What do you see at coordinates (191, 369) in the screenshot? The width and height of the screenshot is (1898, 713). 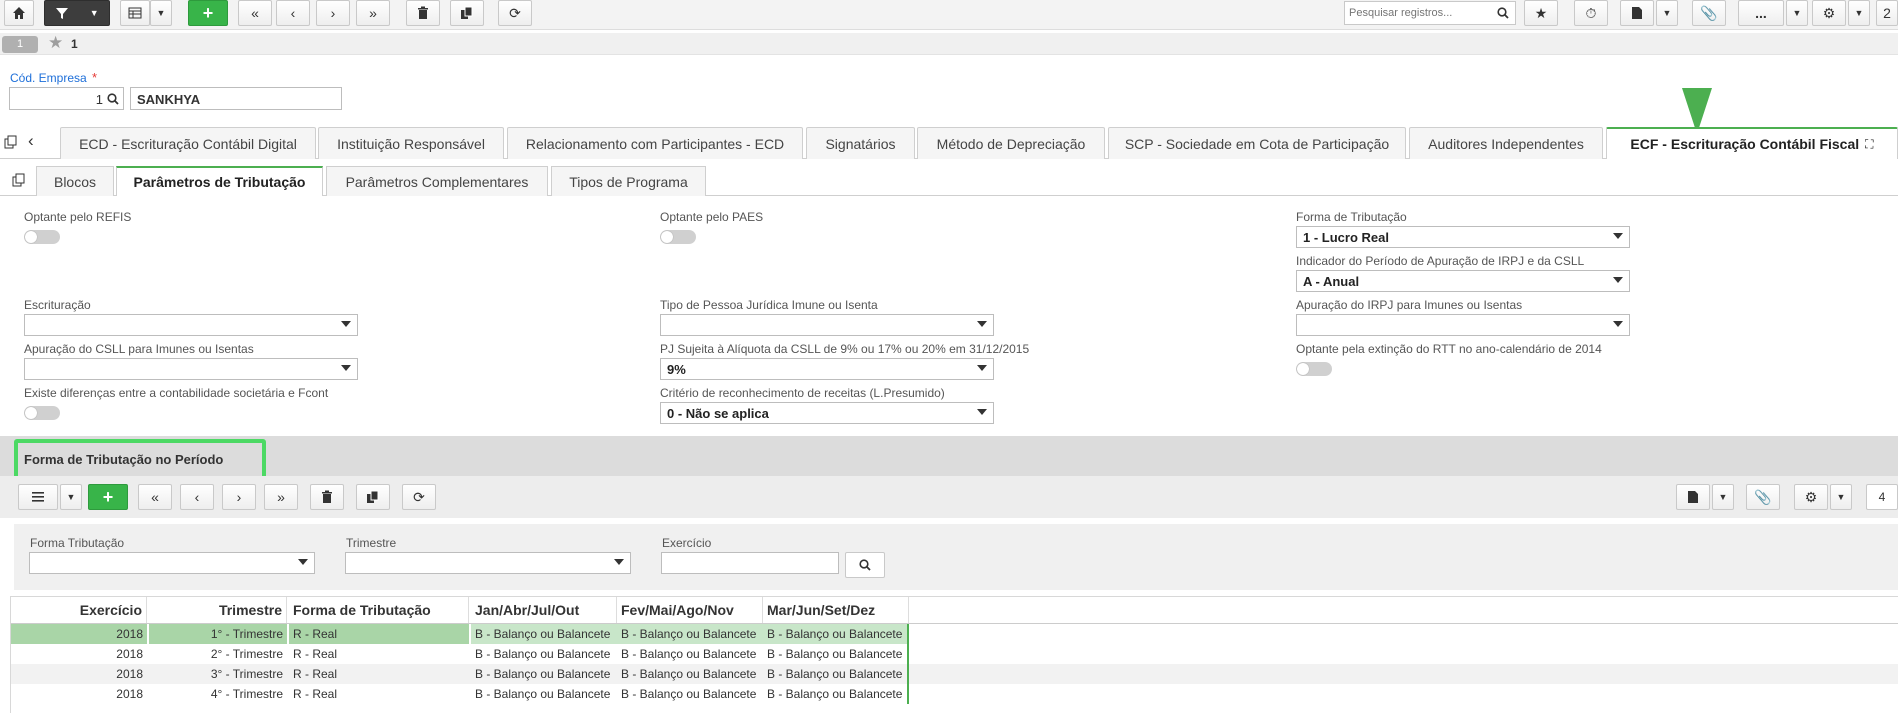 I see `apuracao-csll-select` at bounding box center [191, 369].